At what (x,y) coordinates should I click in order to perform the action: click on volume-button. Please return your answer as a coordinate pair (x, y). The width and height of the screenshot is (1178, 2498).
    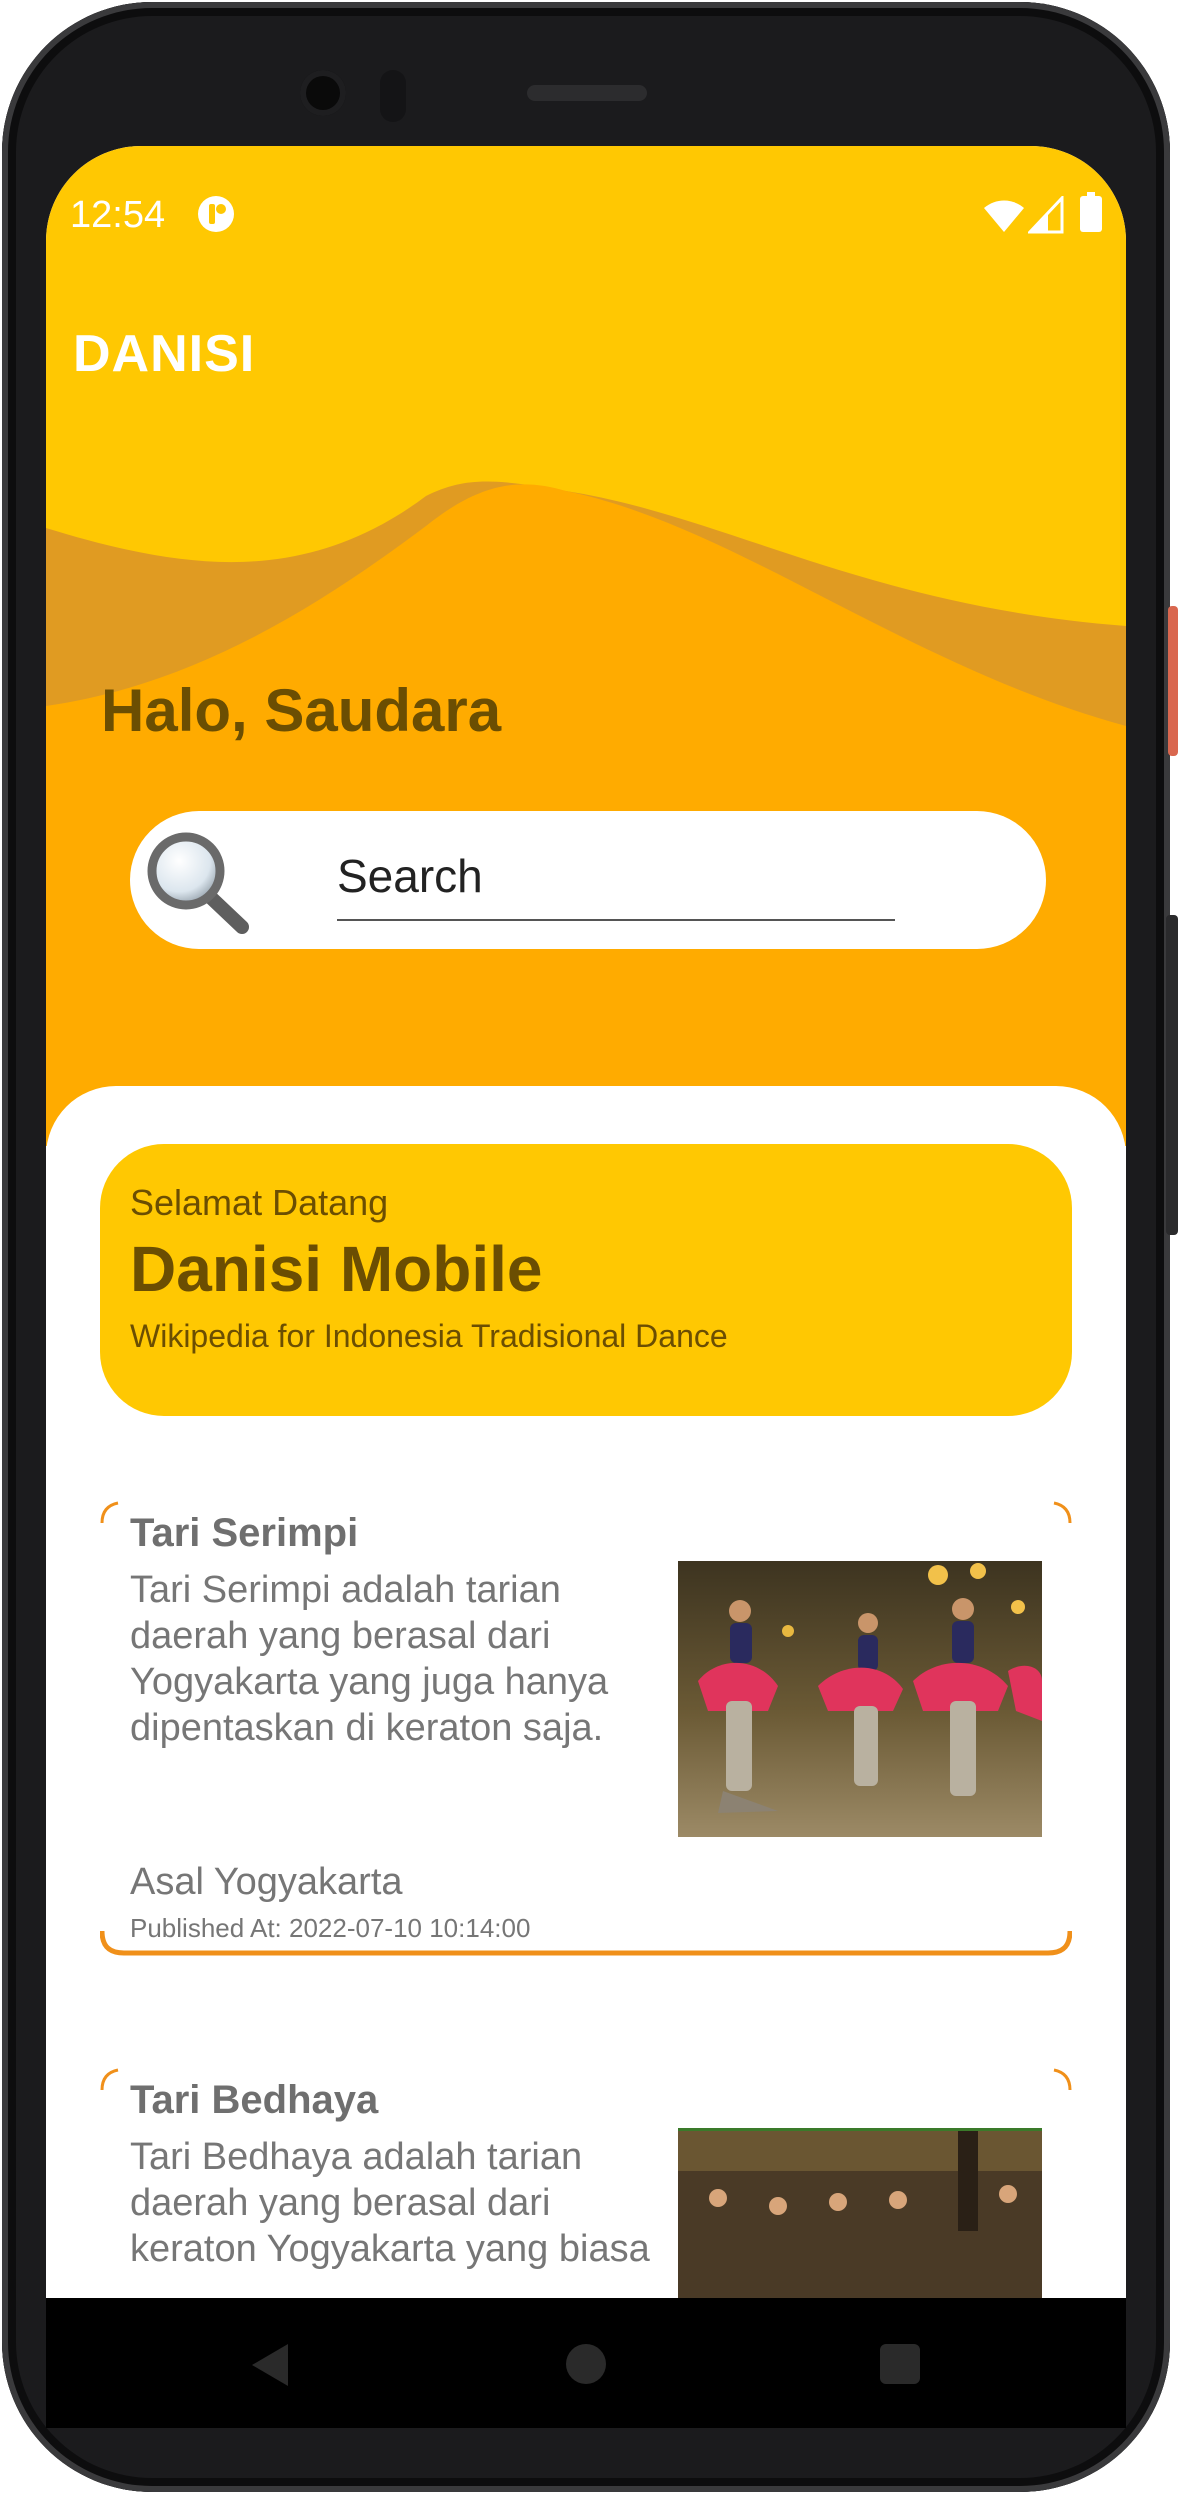
    Looking at the image, I should click on (1172, 1075).